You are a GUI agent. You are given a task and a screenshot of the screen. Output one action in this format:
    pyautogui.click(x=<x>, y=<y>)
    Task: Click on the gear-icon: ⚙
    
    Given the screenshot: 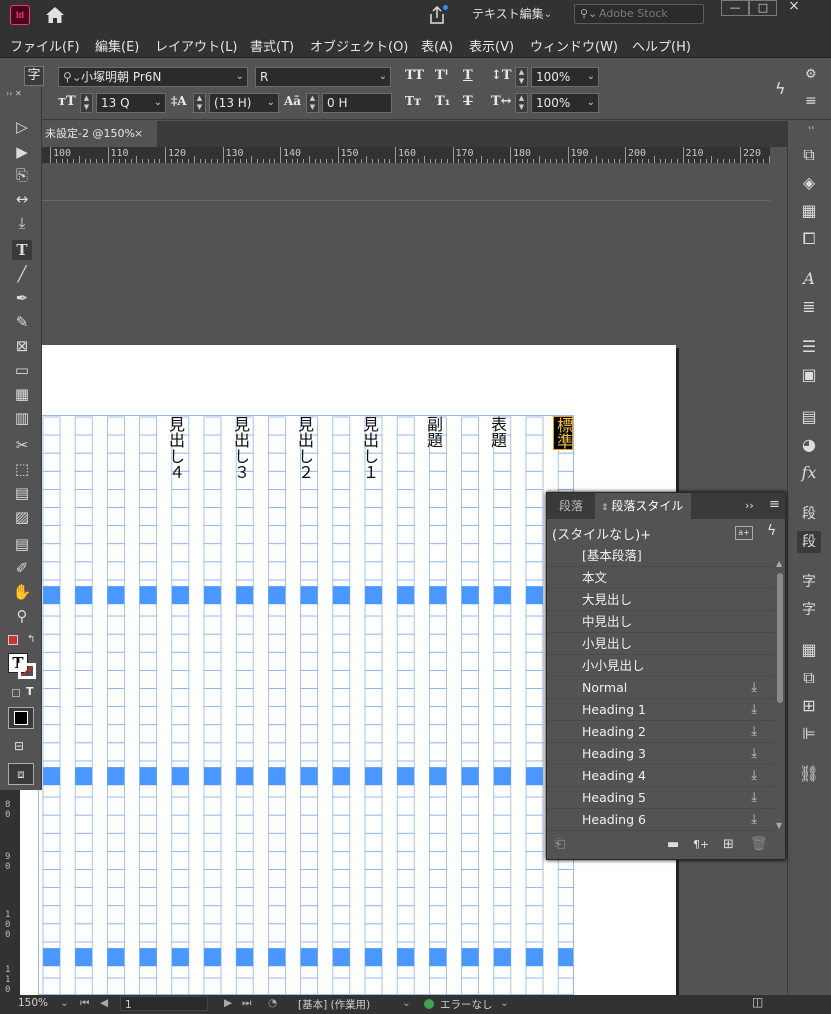 What is the action you would take?
    pyautogui.click(x=811, y=74)
    